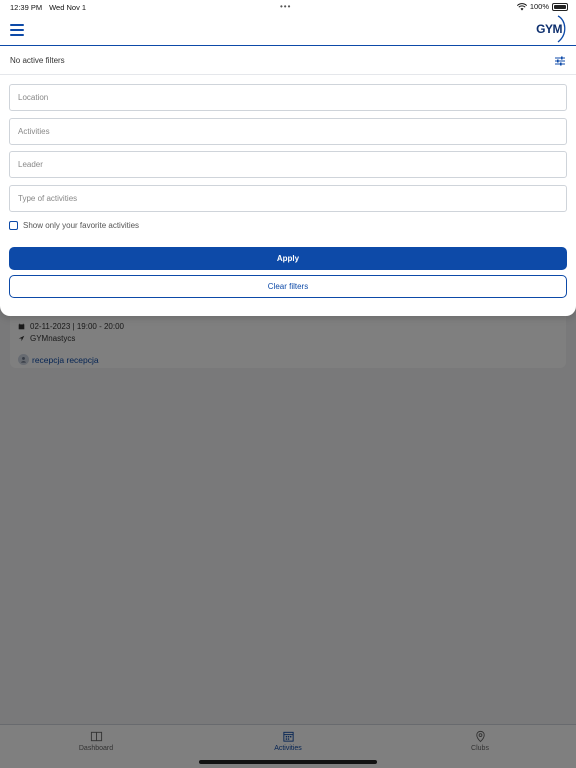 This screenshot has width=576, height=768. Describe the element at coordinates (68, 7) in the screenshot. I see `status-date: Wed Nov 1` at that location.